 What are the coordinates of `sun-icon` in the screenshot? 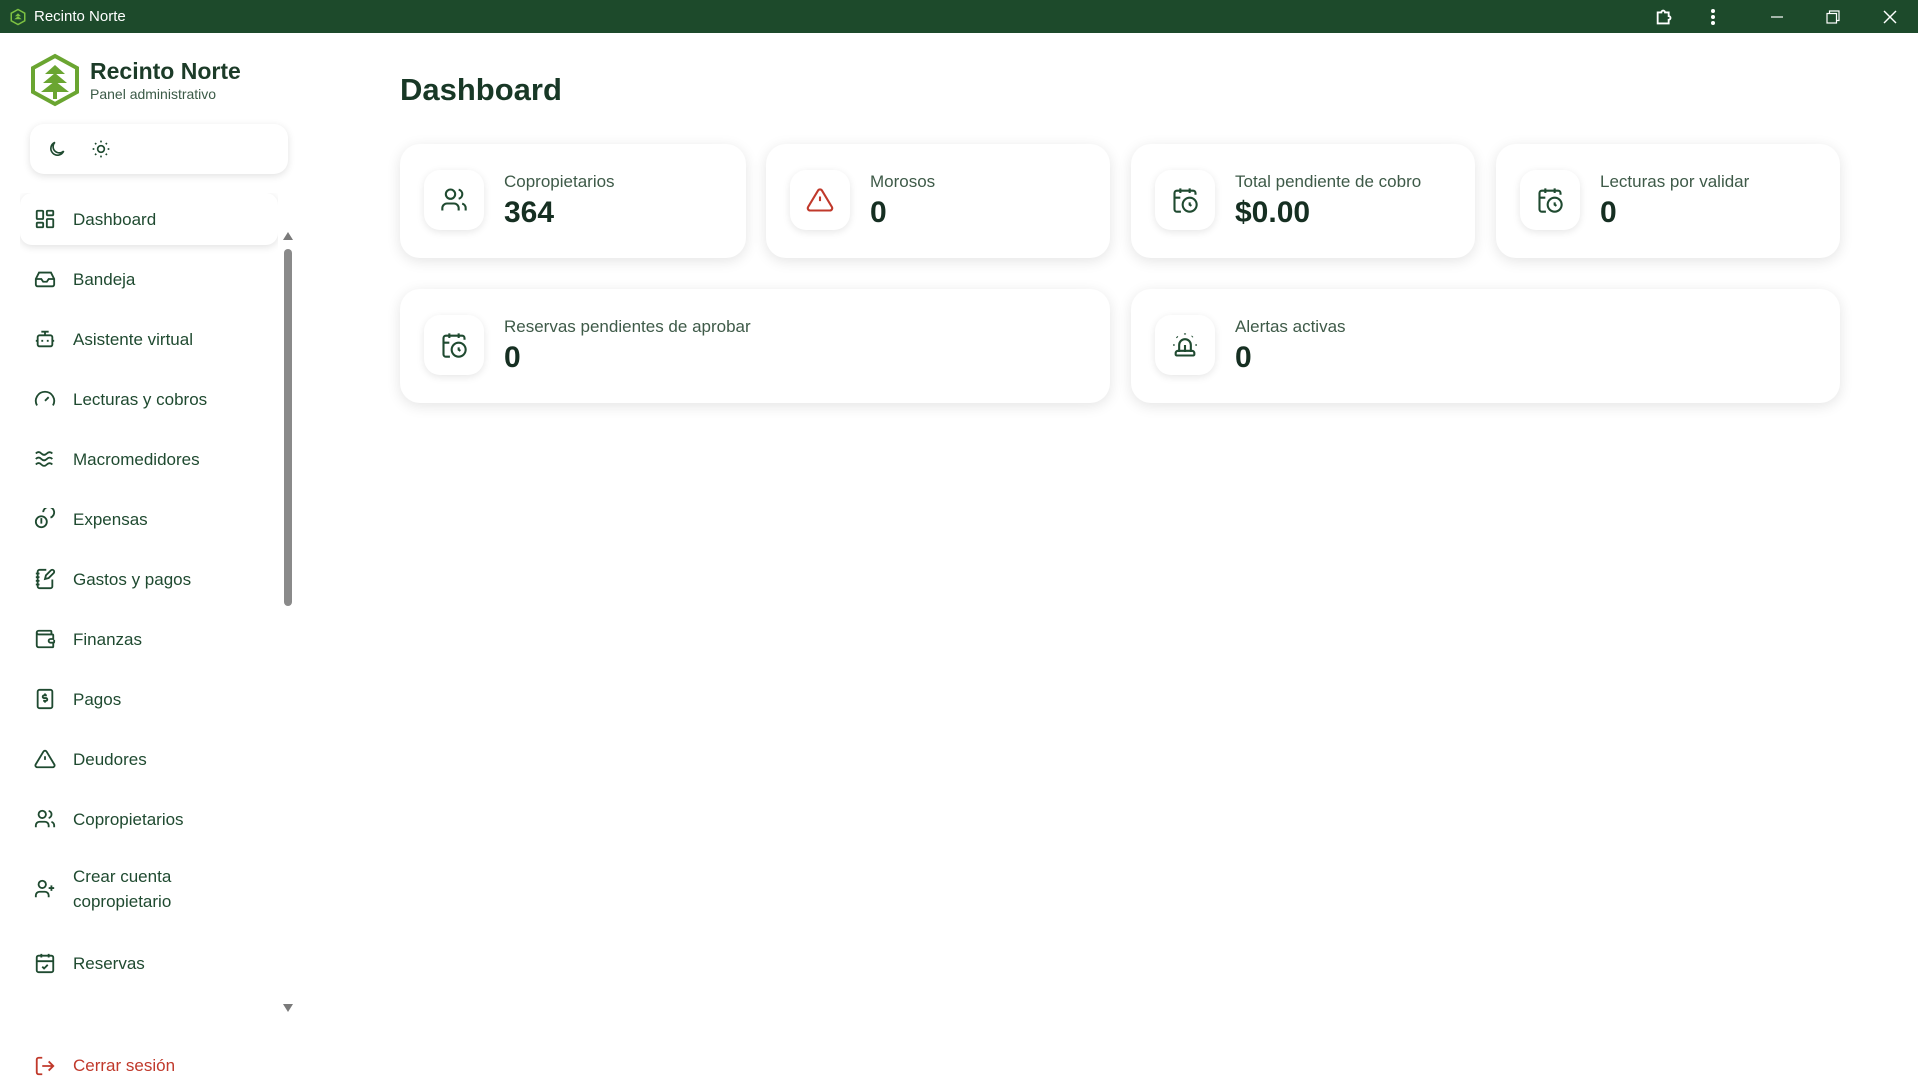 It's located at (101, 149).